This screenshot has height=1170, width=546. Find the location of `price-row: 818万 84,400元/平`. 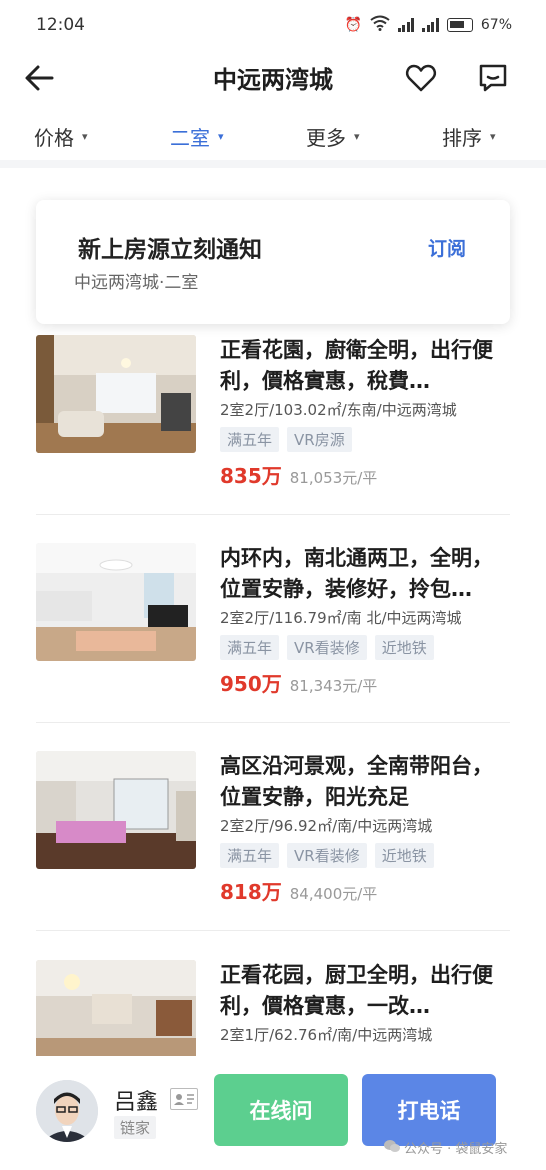

price-row: 818万 84,400元/平 is located at coordinates (298, 890).